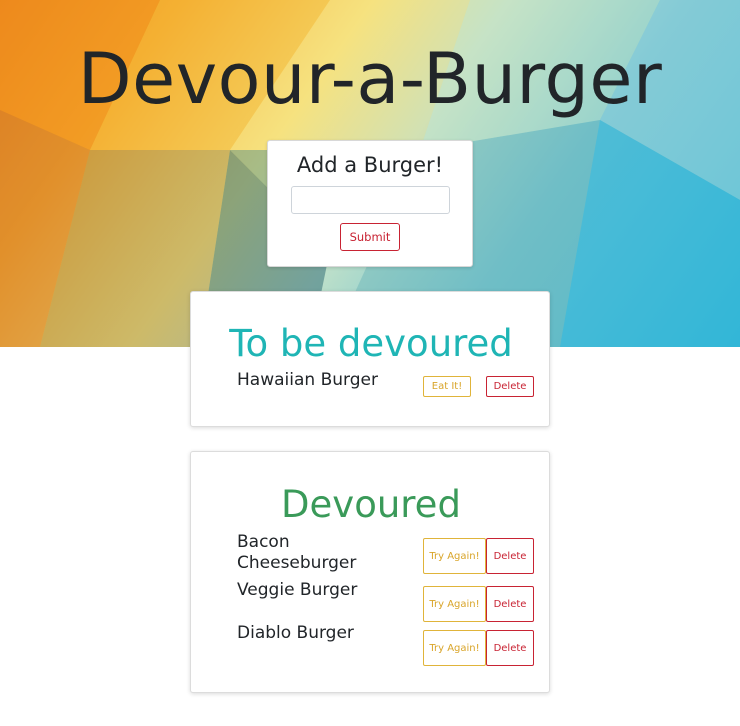 The height and width of the screenshot is (726, 740). Describe the element at coordinates (307, 380) in the screenshot. I see `burger-name: Hawaiian Burger` at that location.